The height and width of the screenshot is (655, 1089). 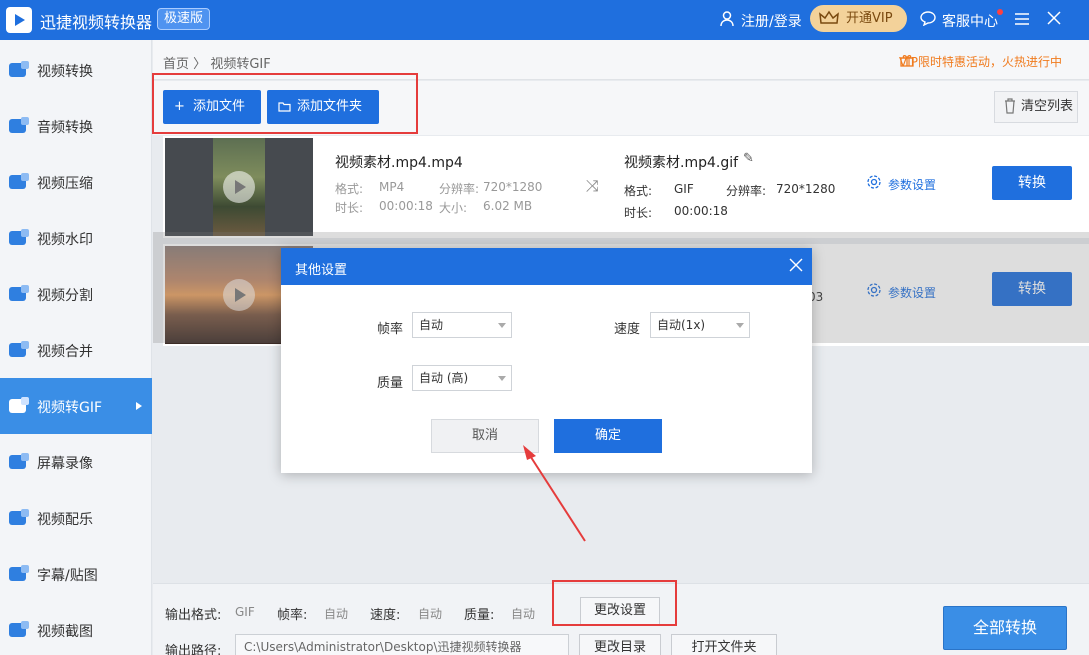 What do you see at coordinates (748, 158) in the screenshot?
I see `pencil-icon: ✎` at bounding box center [748, 158].